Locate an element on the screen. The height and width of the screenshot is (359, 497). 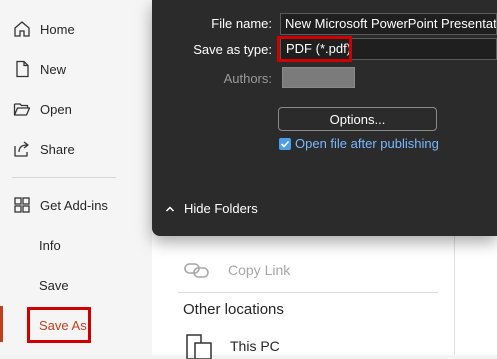
sidebar-item-label: New is located at coordinates (53, 69).